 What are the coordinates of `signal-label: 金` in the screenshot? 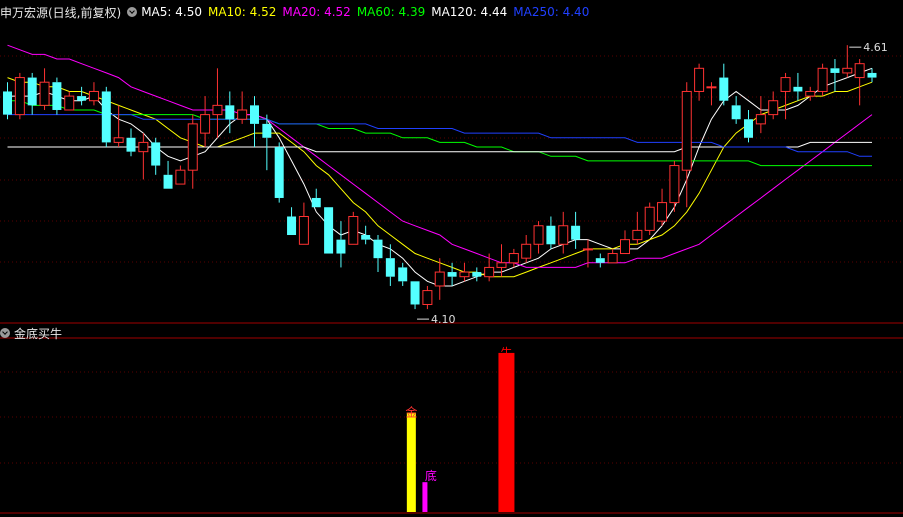 It's located at (411, 412).